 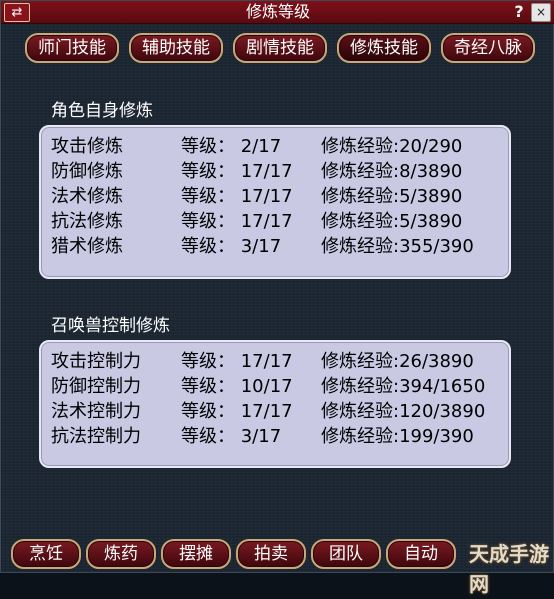 I want to click on skill-name: 猎术修炼, so click(x=87, y=246).